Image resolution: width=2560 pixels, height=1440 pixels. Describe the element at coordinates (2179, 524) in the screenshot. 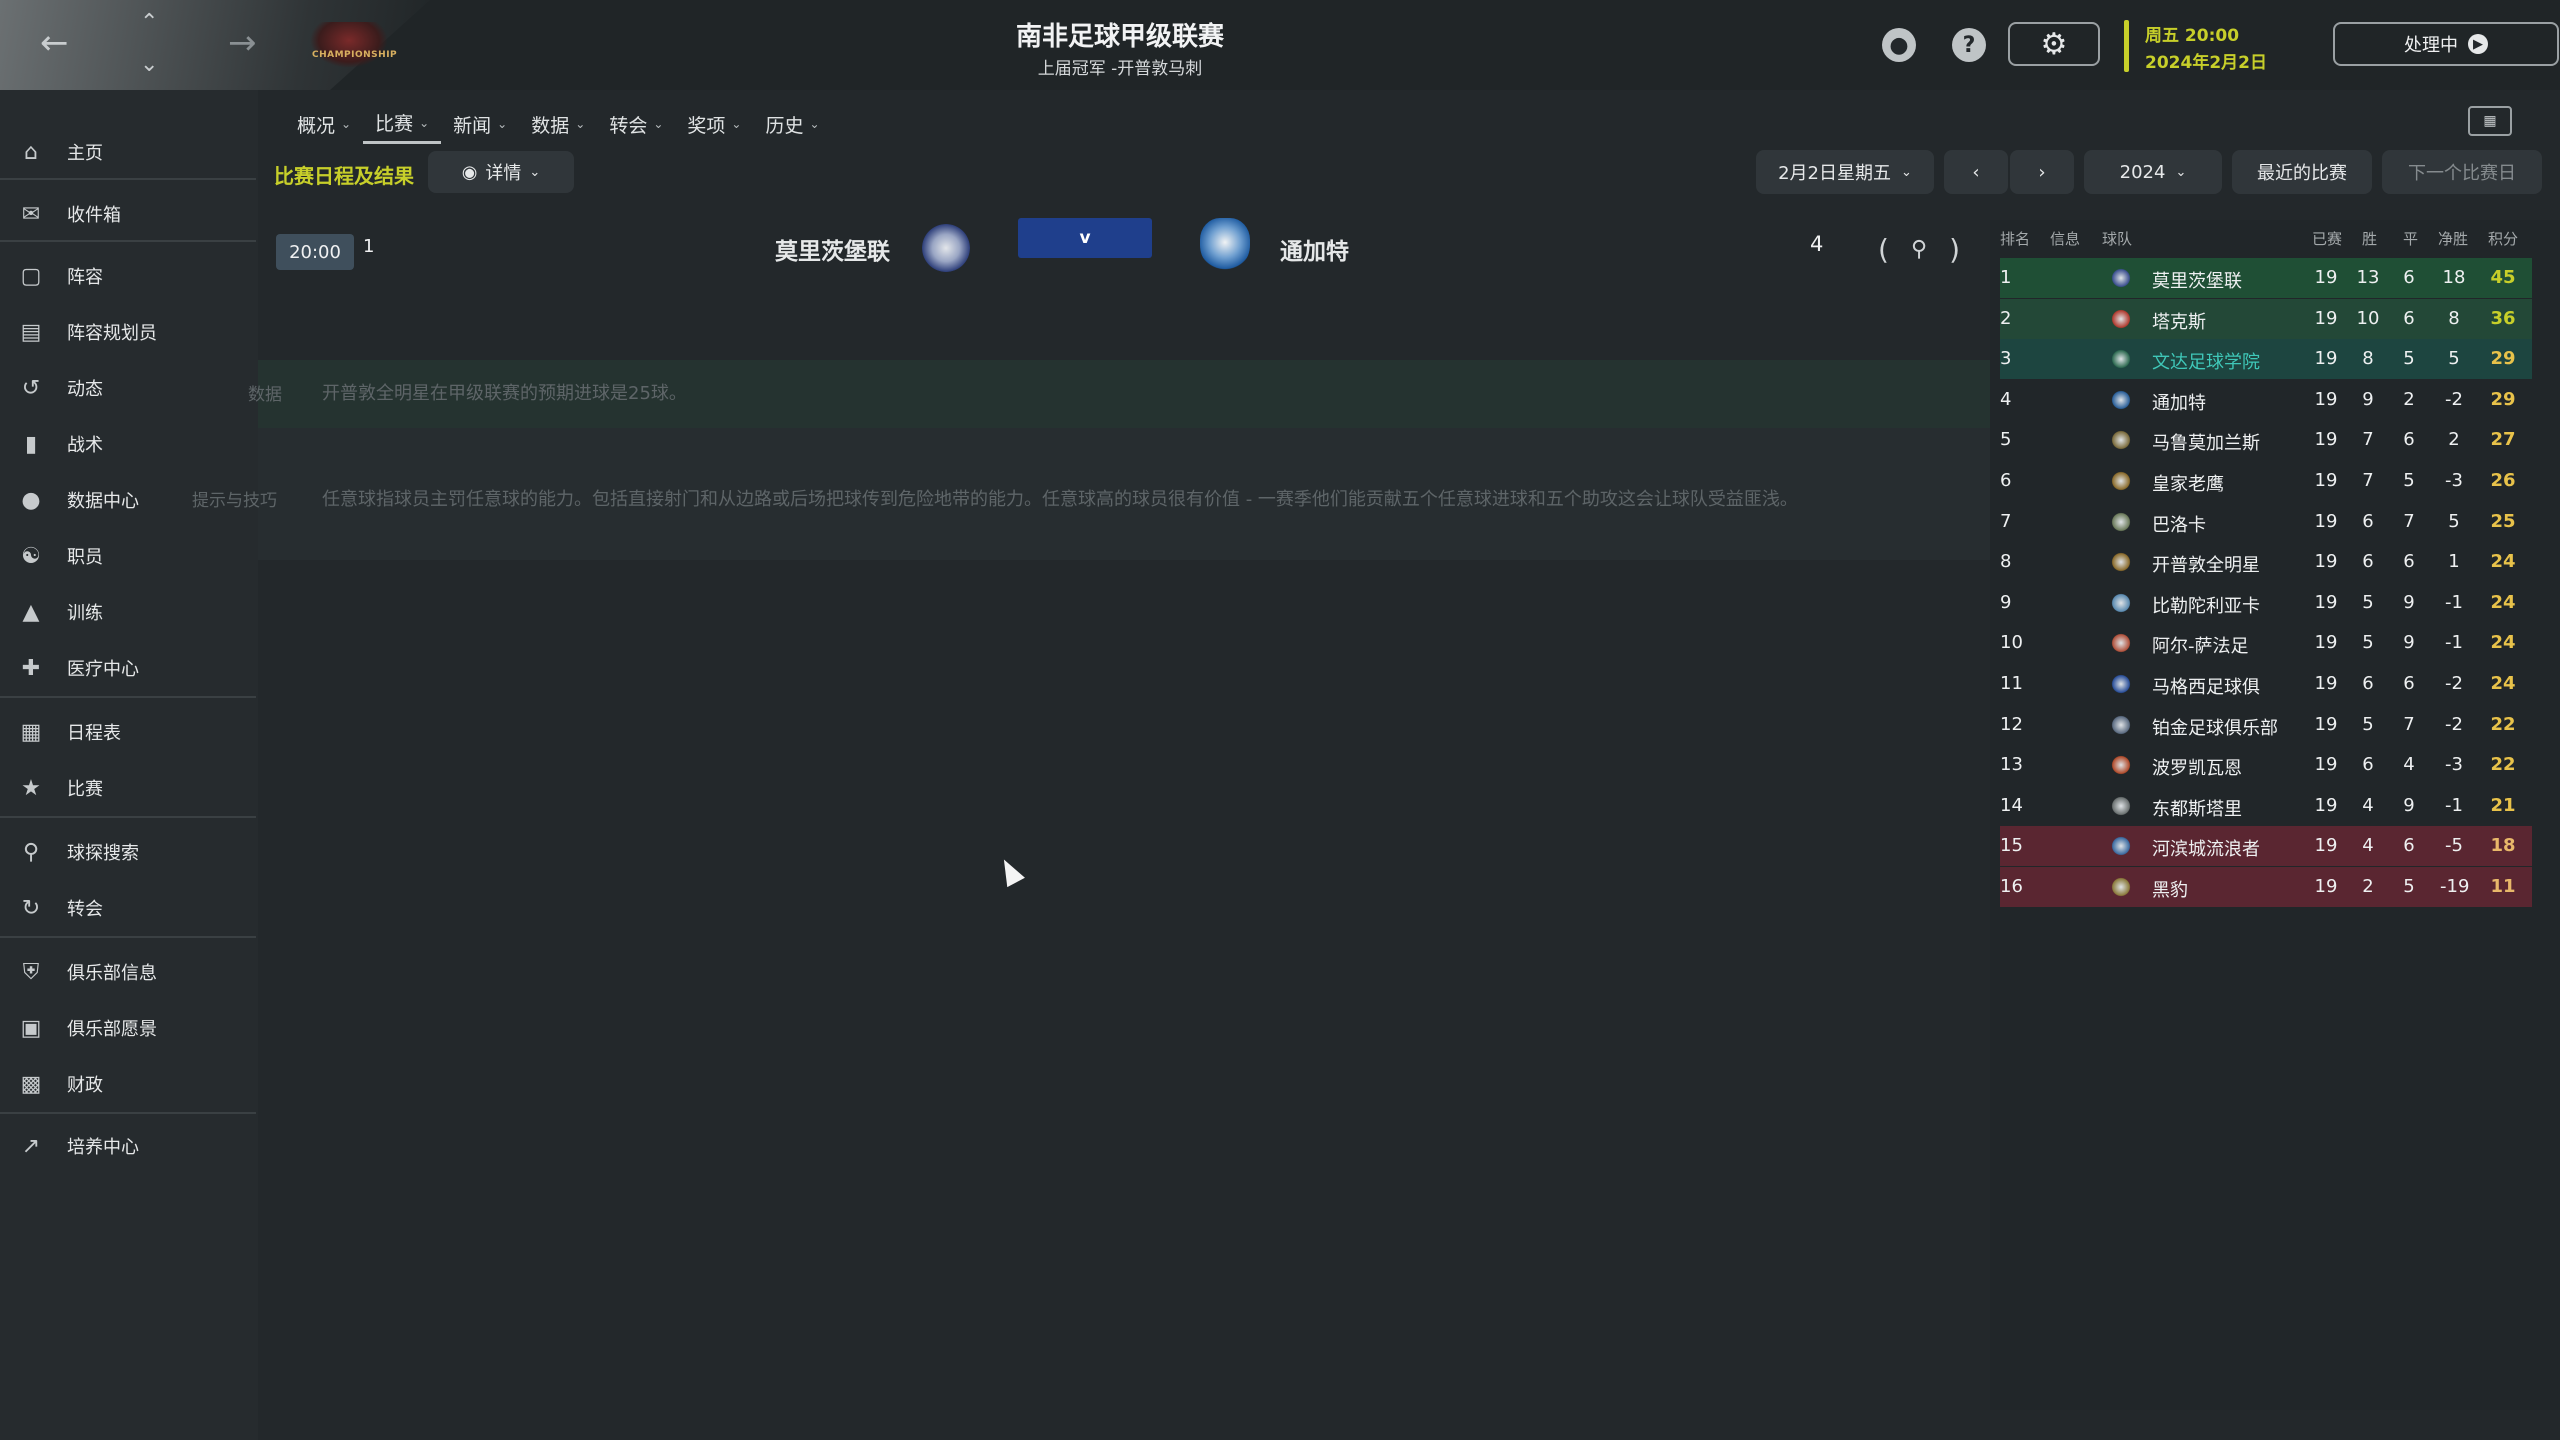

I see `team-name-cell: 巴洛卡` at that location.